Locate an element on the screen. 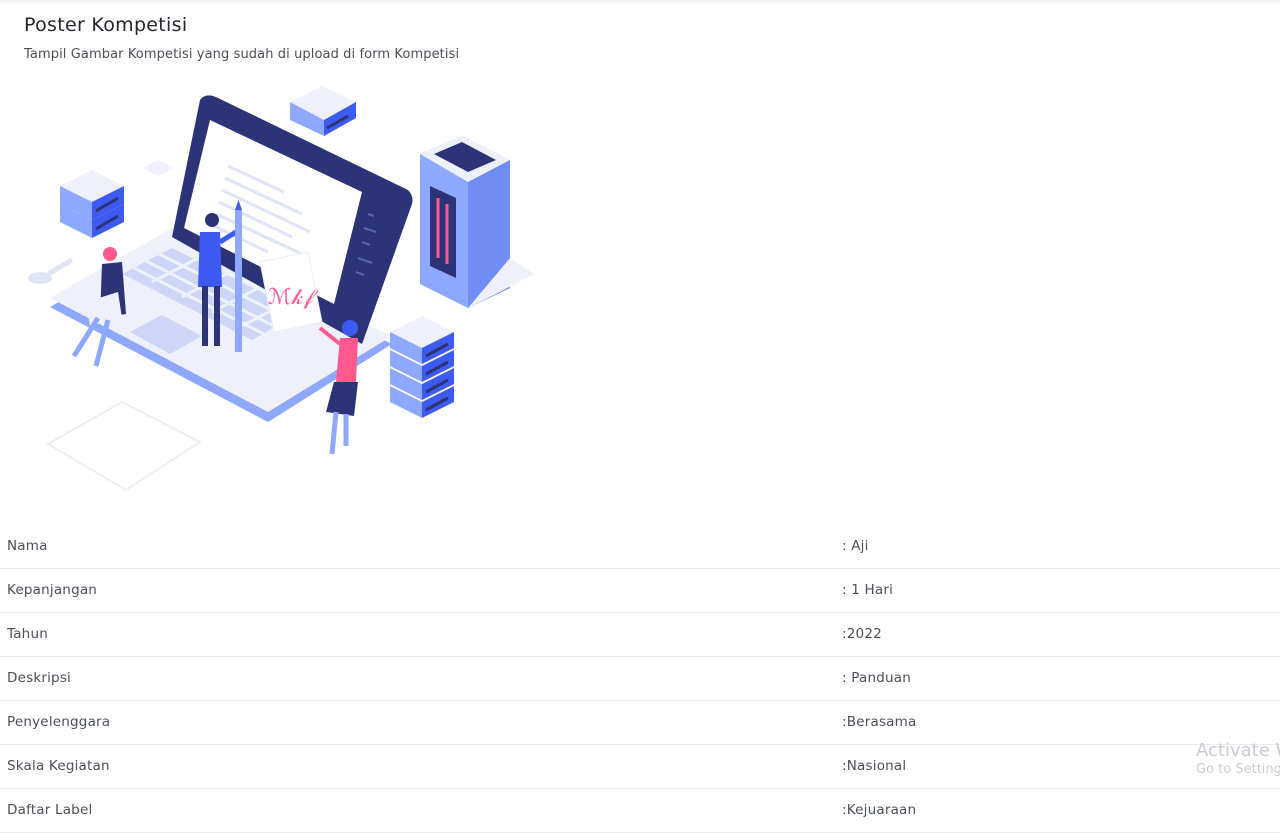 This screenshot has width=1280, height=833. detail-label: Tahun is located at coordinates (27, 634).